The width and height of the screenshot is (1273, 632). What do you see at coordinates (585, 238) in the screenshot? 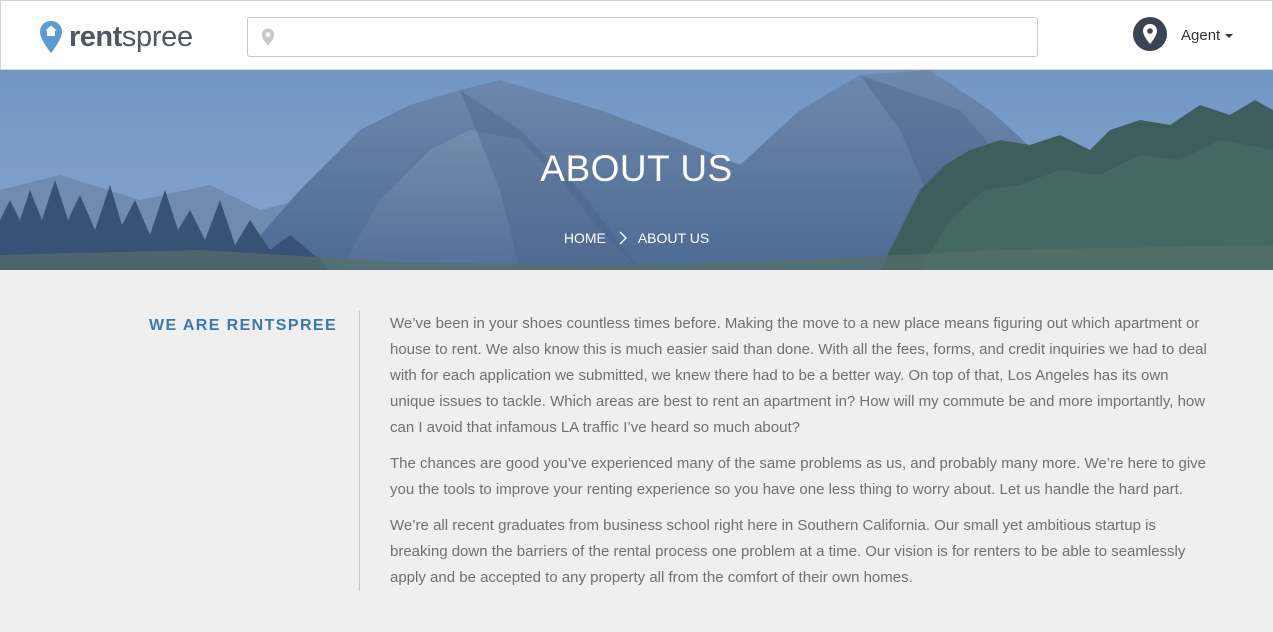
I see `breadcrumb-home-link: HOME` at bounding box center [585, 238].